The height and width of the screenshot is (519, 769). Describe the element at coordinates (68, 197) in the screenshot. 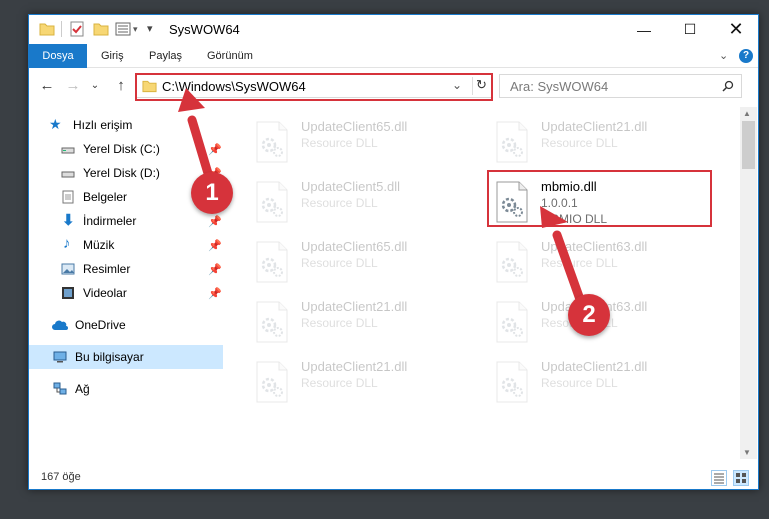

I see `documents-icon` at that location.